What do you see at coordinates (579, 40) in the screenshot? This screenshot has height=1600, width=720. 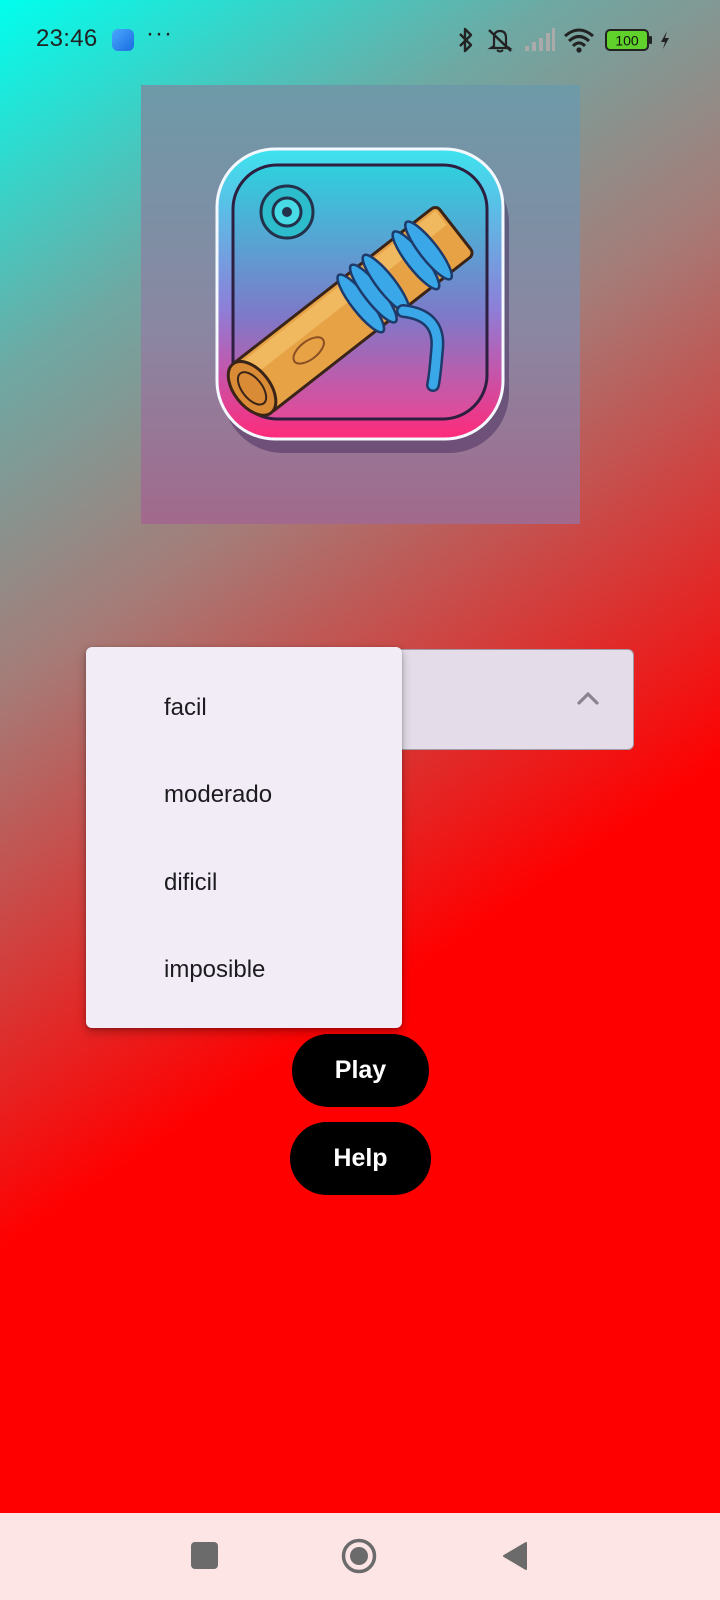 I see `wifi-icon` at bounding box center [579, 40].